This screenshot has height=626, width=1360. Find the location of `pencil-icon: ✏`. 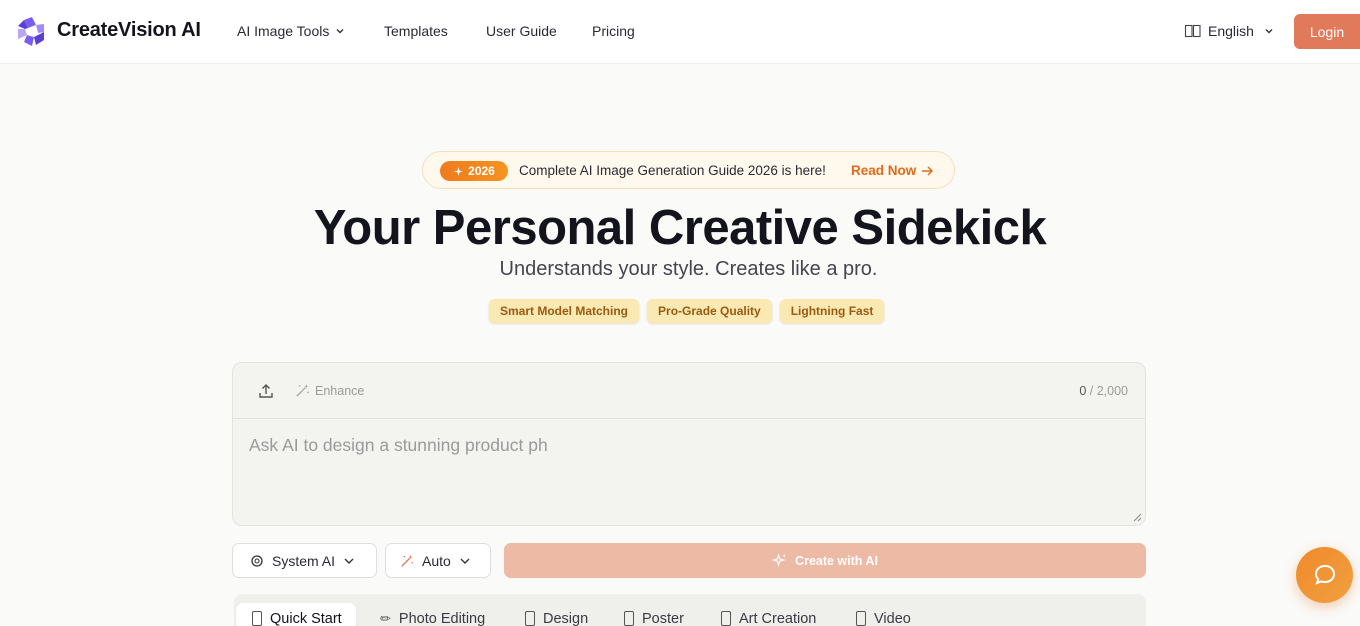

pencil-icon: ✏ is located at coordinates (385, 618).